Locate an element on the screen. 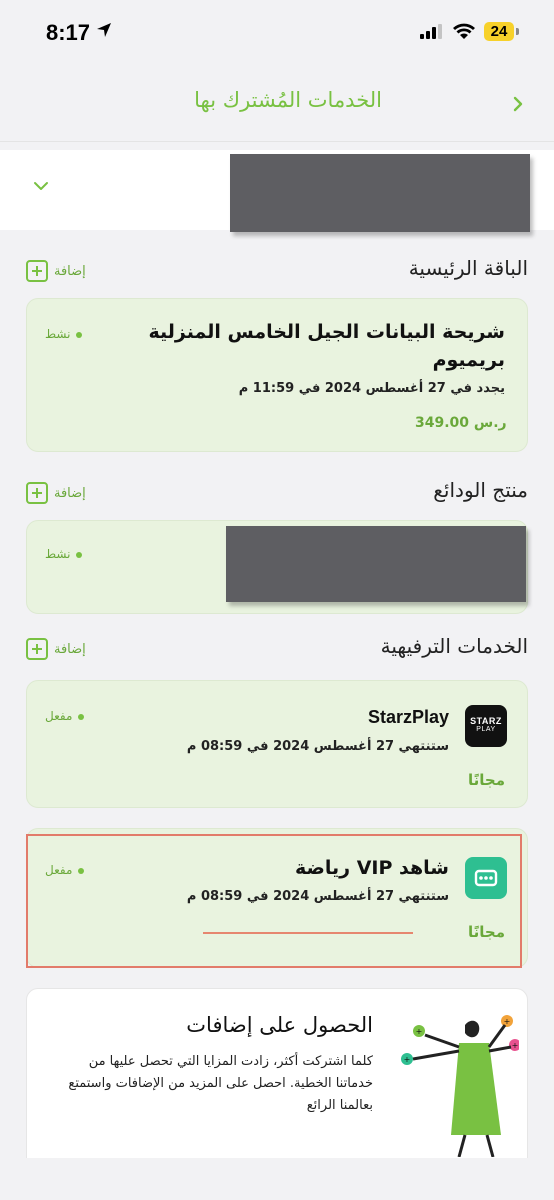 The width and height of the screenshot is (554, 1200). main-plan-header: الباقة الرئيسية إضافة is located at coordinates (277, 271).